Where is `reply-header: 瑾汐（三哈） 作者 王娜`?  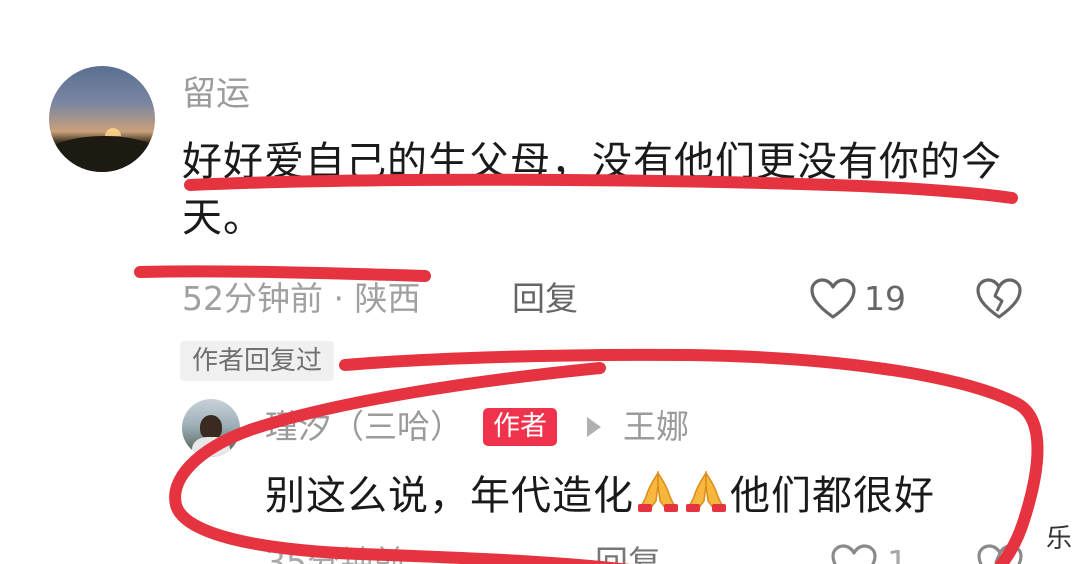 reply-header: 瑾汐（三哈） 作者 王娜 is located at coordinates (665, 427).